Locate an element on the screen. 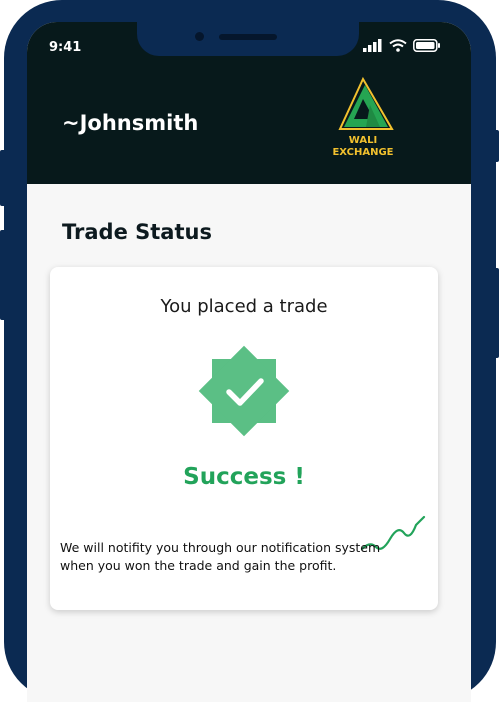 This screenshot has height=702, width=499. card-heading: You placed a trade is located at coordinates (244, 306).